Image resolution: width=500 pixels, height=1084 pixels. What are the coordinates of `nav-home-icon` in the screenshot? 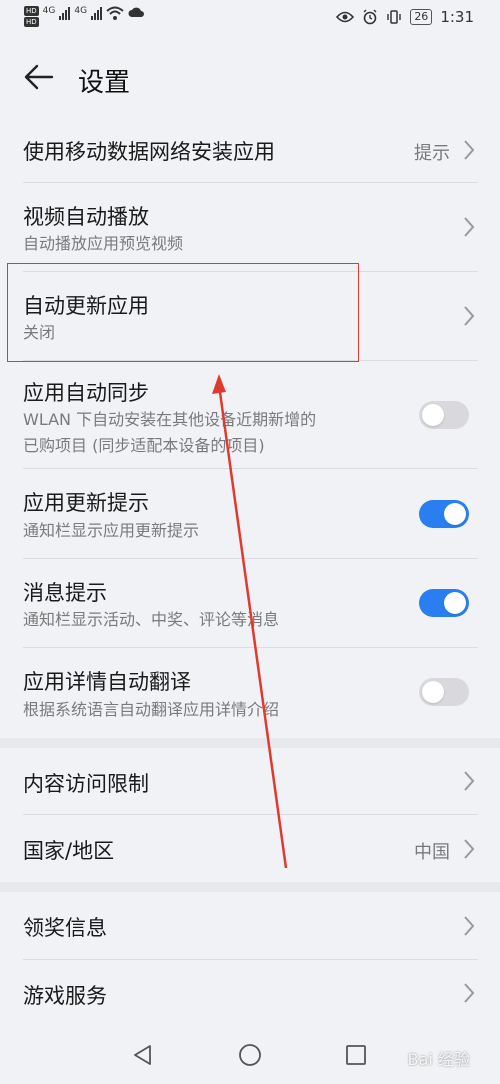 It's located at (250, 1055).